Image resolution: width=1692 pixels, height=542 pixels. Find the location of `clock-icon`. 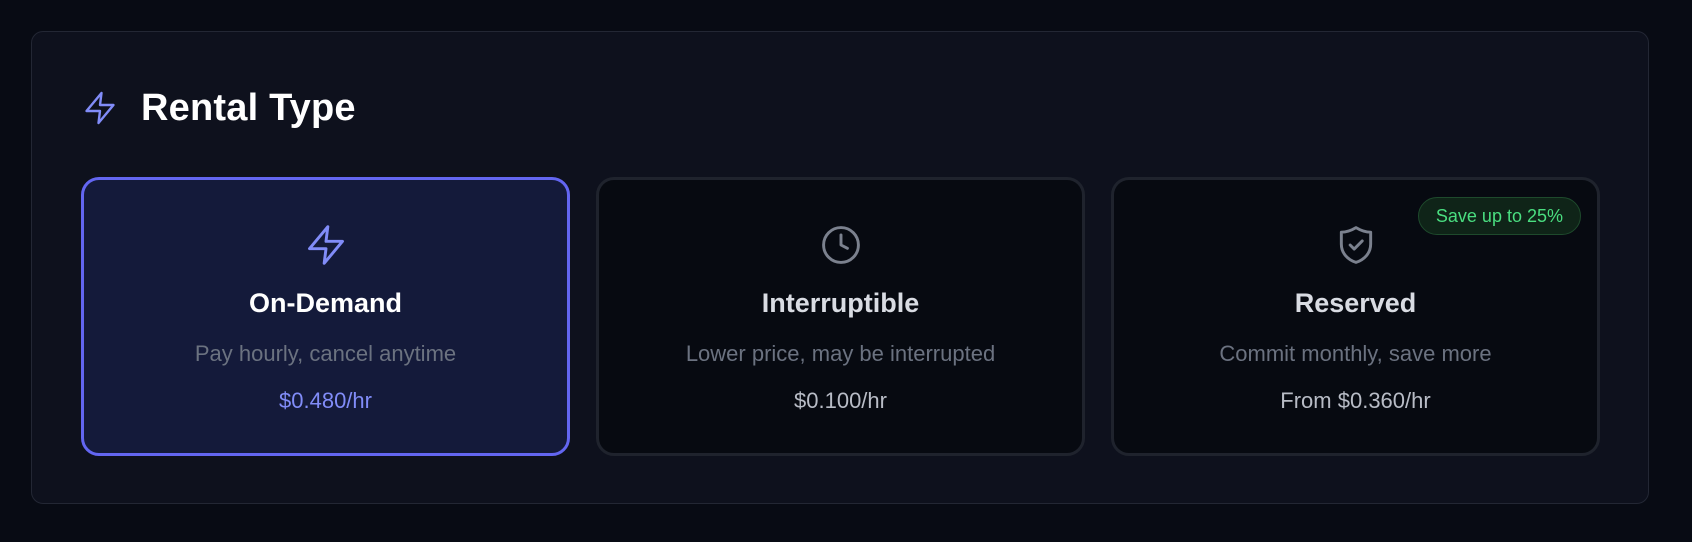

clock-icon is located at coordinates (841, 245).